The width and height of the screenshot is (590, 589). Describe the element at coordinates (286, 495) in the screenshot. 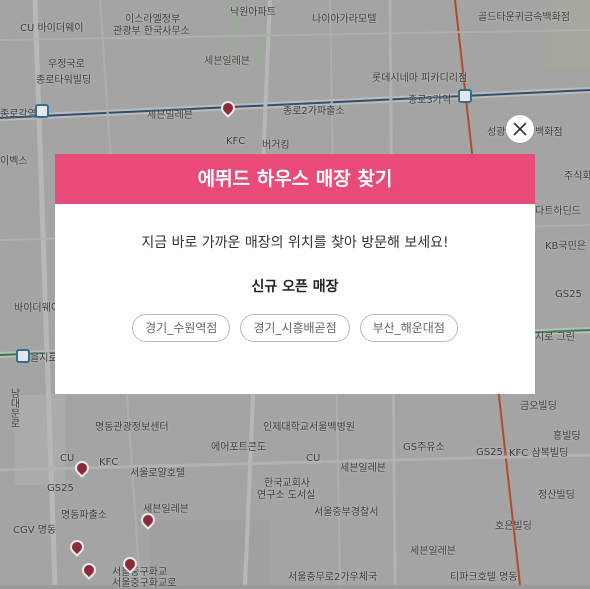

I see `map-label: 연구소 도서실` at that location.